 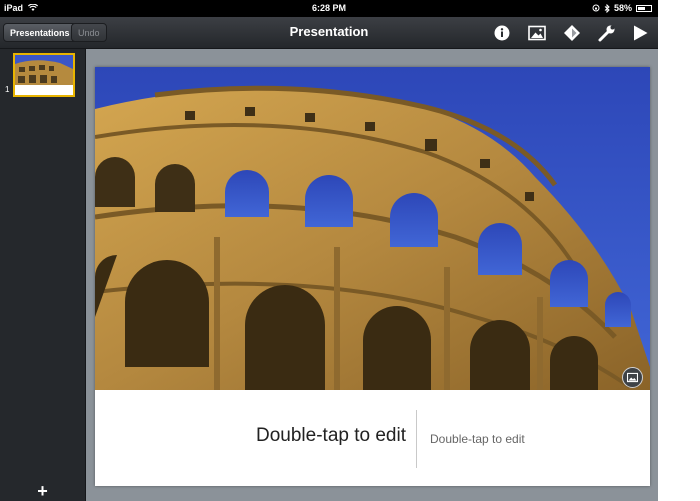 I want to click on slide-number: 1, so click(x=7, y=89).